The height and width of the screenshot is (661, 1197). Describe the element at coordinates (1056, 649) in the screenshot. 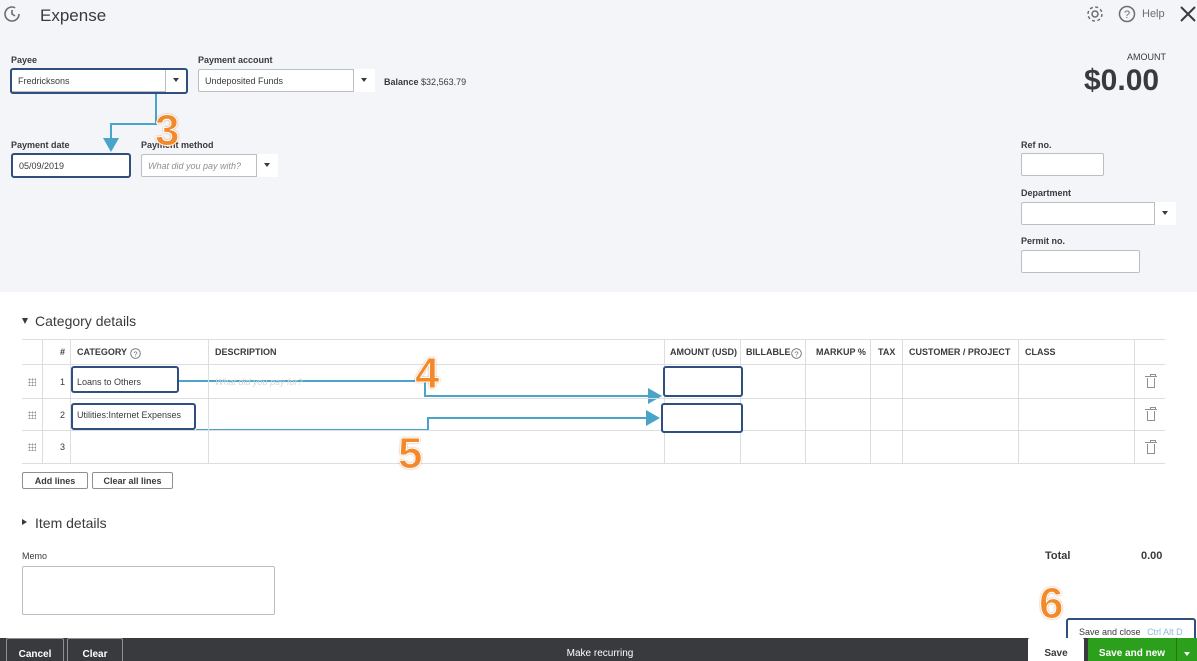

I see `save-button: Save` at that location.